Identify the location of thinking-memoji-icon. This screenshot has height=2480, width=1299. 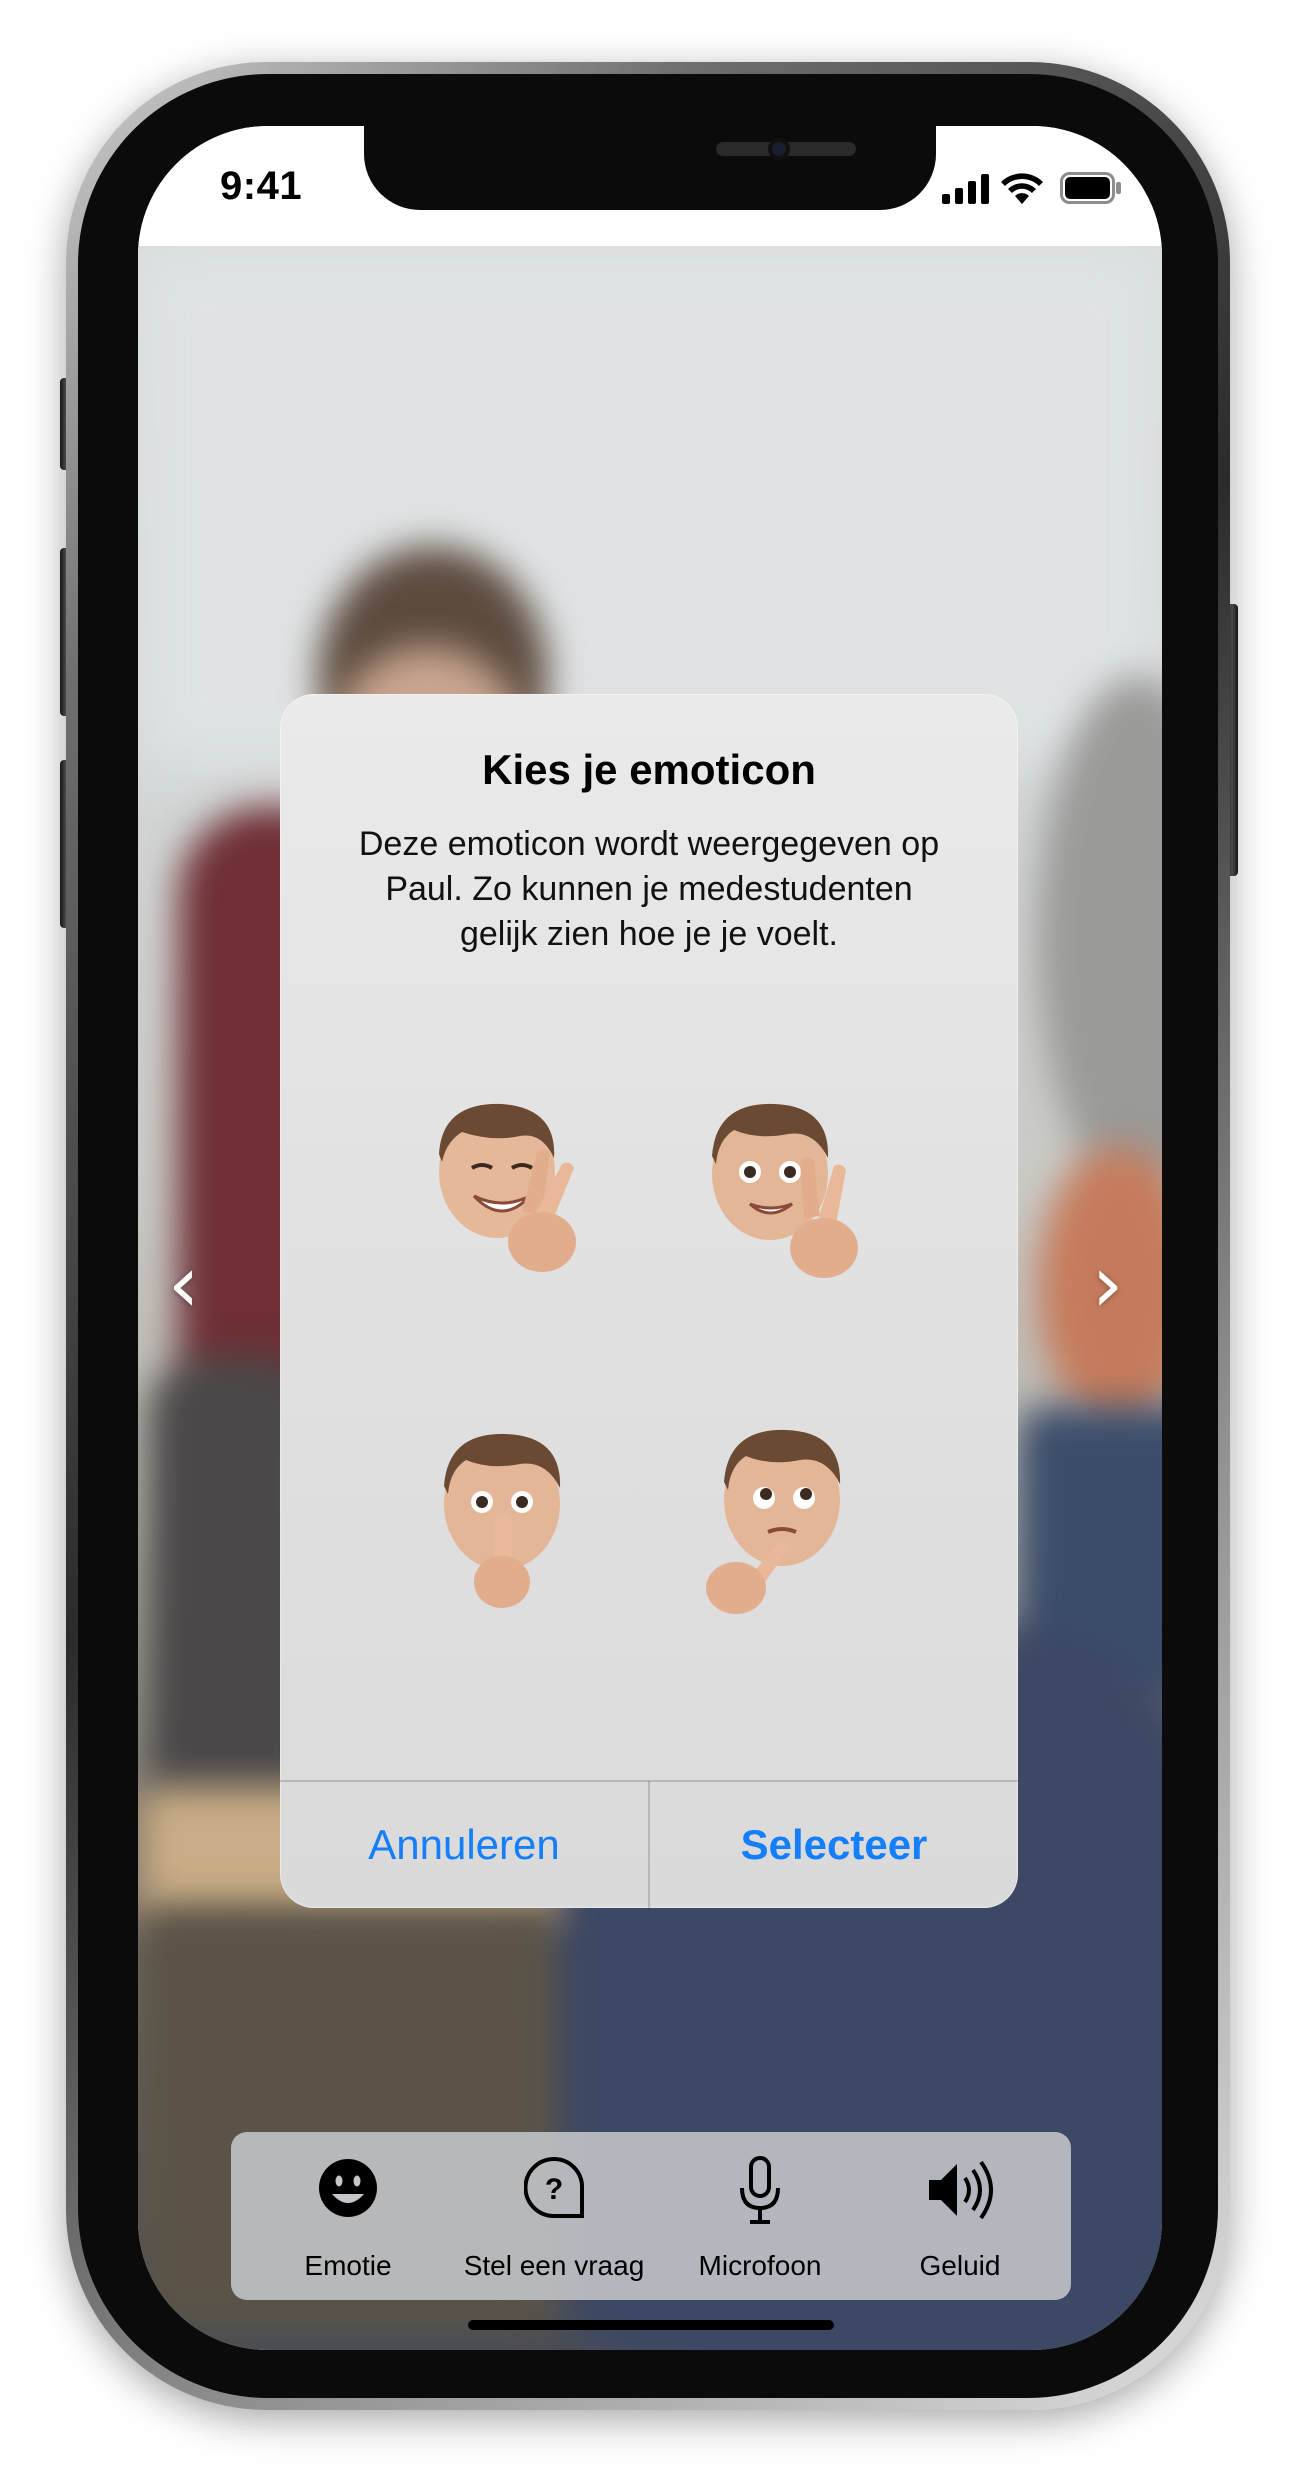
(778, 1520).